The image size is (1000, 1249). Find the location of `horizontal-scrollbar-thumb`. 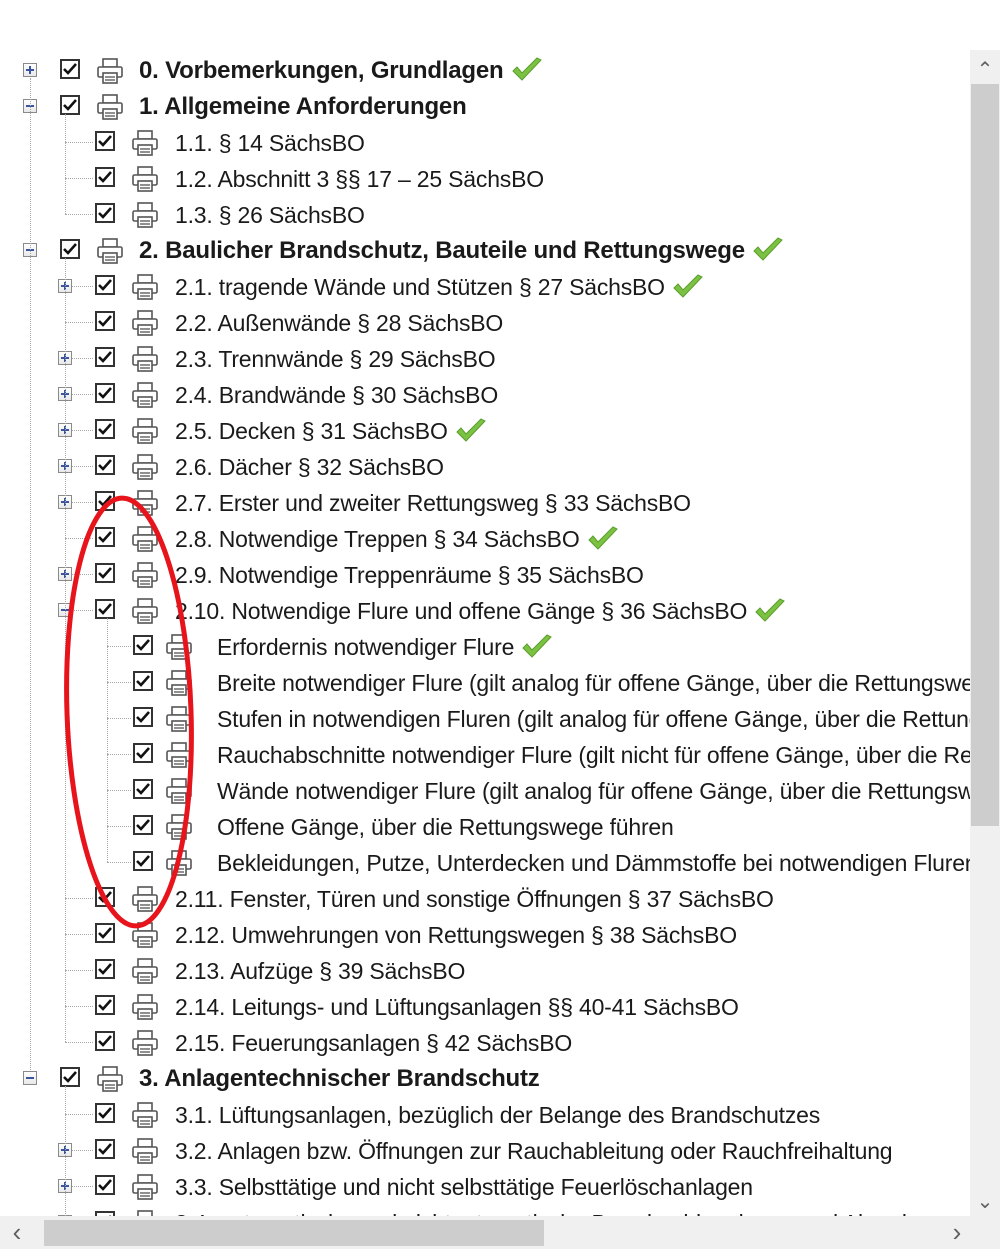

horizontal-scrollbar-thumb is located at coordinates (294, 1233).